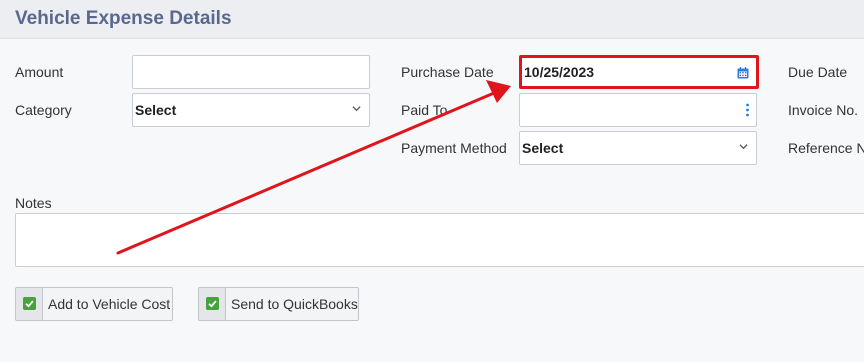  Describe the element at coordinates (823, 110) in the screenshot. I see `invoice-number-label: Invoice No.` at that location.